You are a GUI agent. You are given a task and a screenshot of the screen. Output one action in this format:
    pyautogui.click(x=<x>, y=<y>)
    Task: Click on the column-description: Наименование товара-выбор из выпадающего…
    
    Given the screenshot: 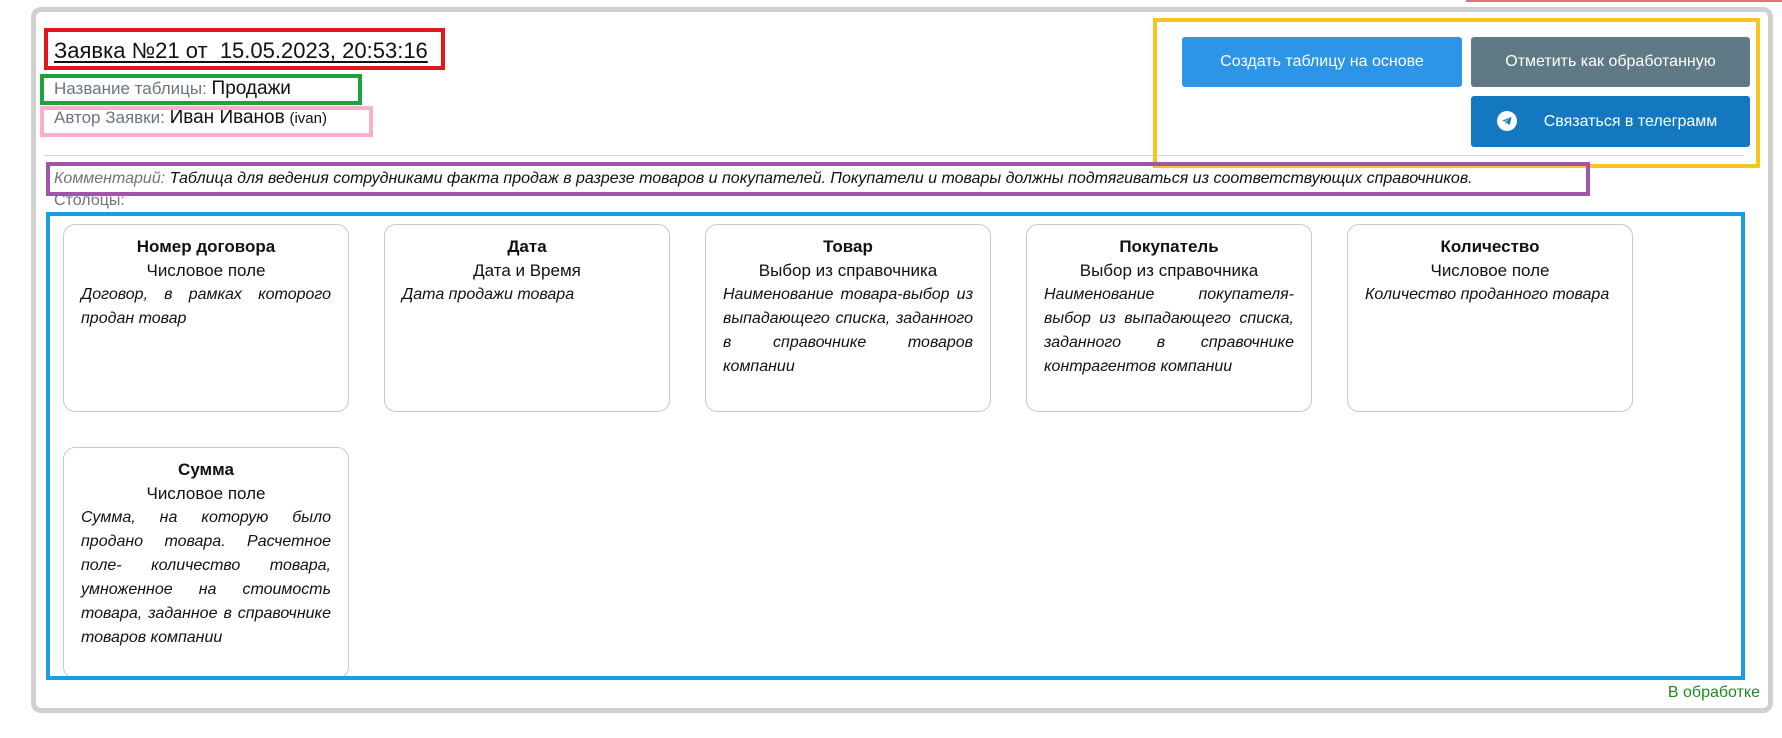 What is the action you would take?
    pyautogui.click(x=848, y=330)
    